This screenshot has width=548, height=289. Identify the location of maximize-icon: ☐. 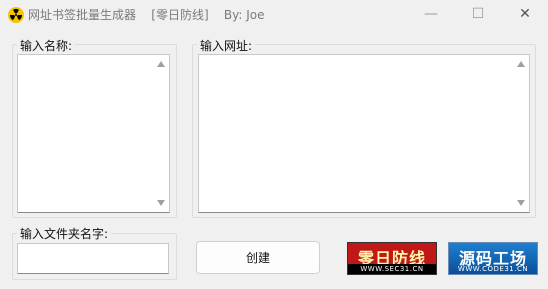
(478, 14).